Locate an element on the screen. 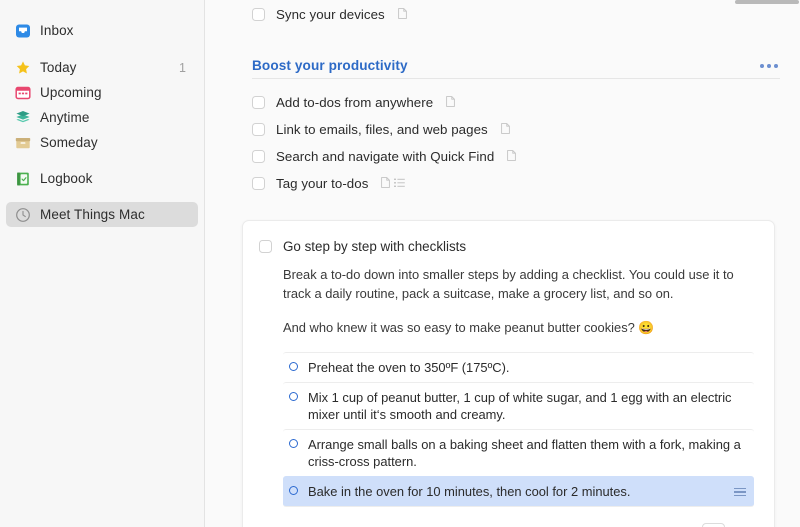  vertical-scrollbar is located at coordinates (767, 2).